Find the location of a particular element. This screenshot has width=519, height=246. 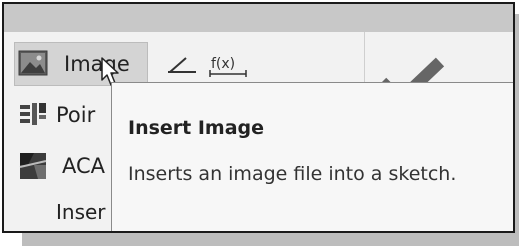

insert-points-button: Poir is located at coordinates (55, 115).